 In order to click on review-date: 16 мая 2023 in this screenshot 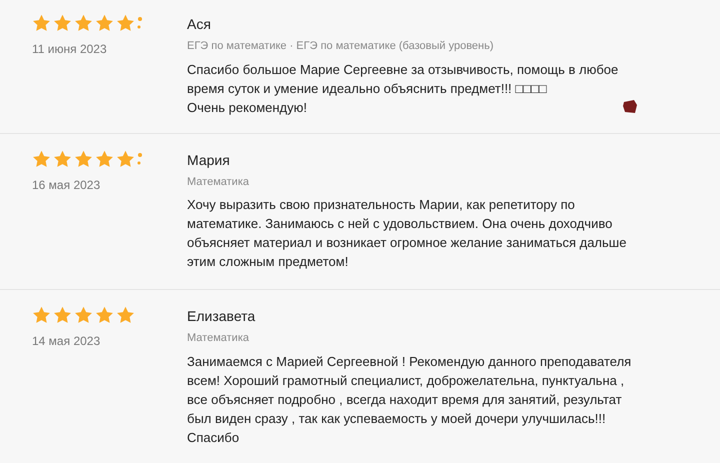, I will do `click(67, 185)`.